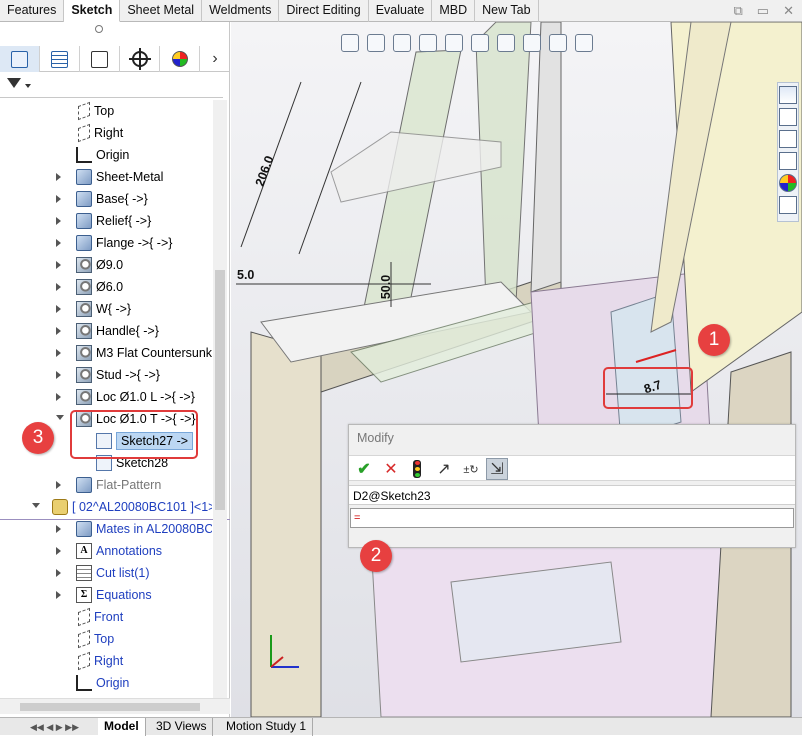 This screenshot has width=802, height=736. What do you see at coordinates (386, 287) in the screenshot?
I see `dimension-50: 50.0` at bounding box center [386, 287].